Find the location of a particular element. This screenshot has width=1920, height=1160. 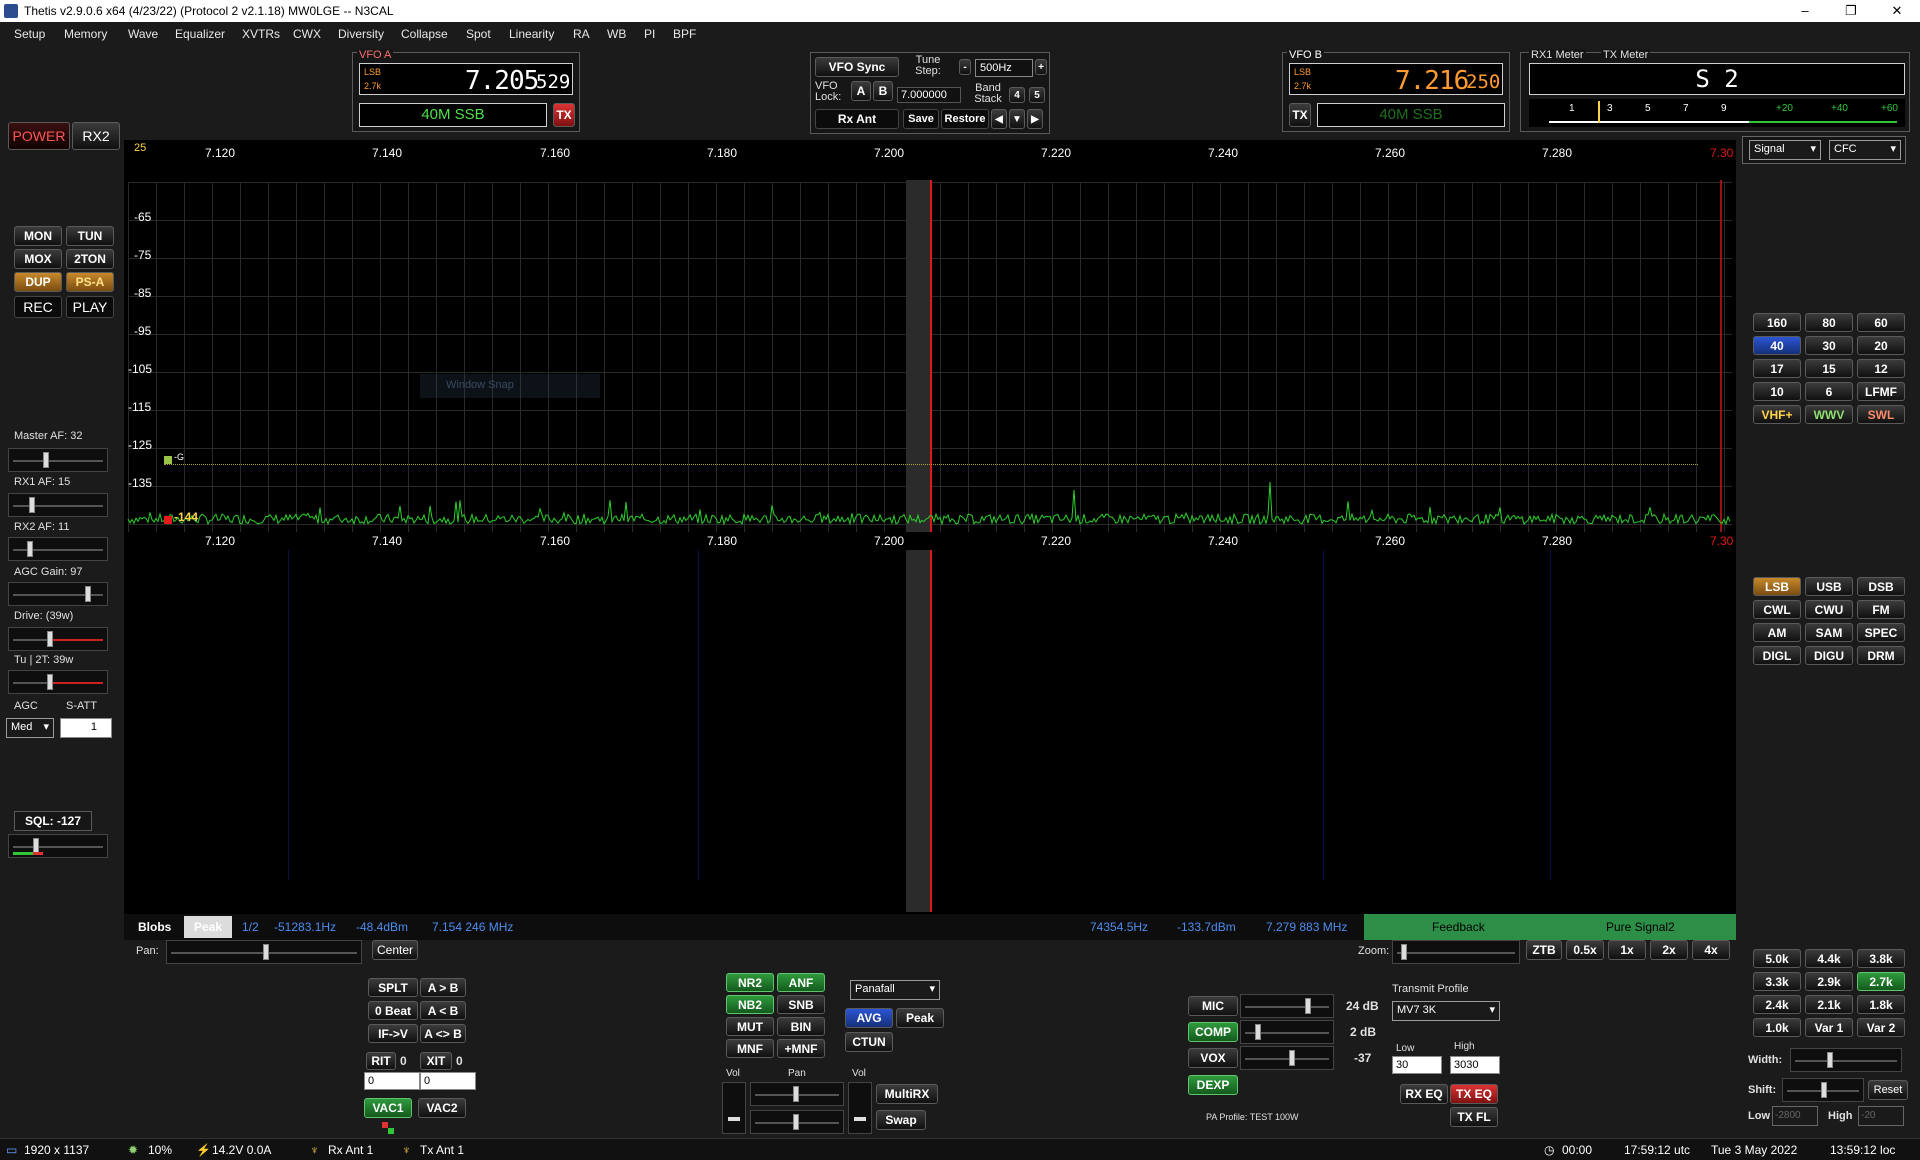

zero-beat-button: 0 Beat is located at coordinates (393, 1010).